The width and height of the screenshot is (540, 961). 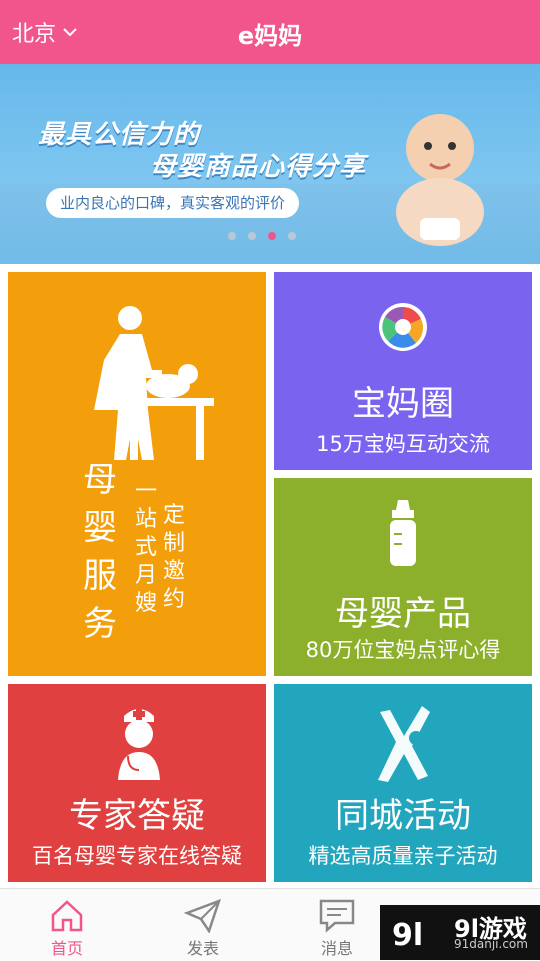 What do you see at coordinates (67, 916) in the screenshot?
I see `home-icon` at bounding box center [67, 916].